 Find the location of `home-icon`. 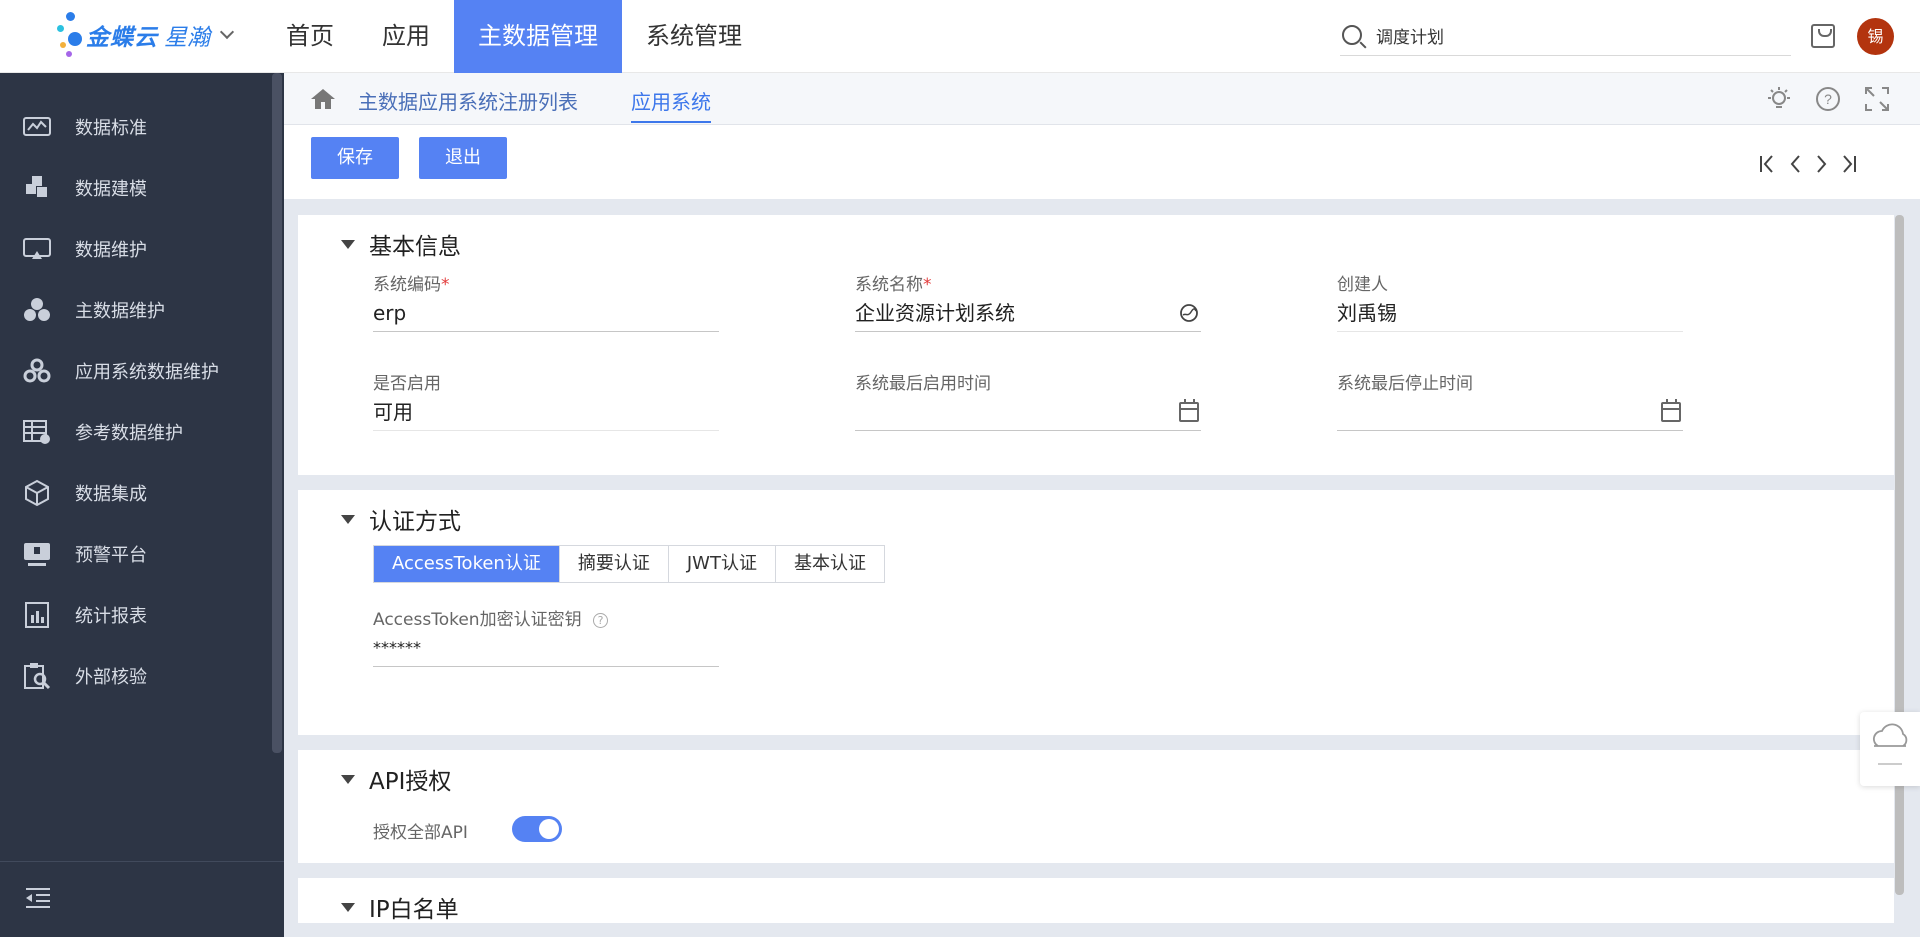

home-icon is located at coordinates (323, 99).